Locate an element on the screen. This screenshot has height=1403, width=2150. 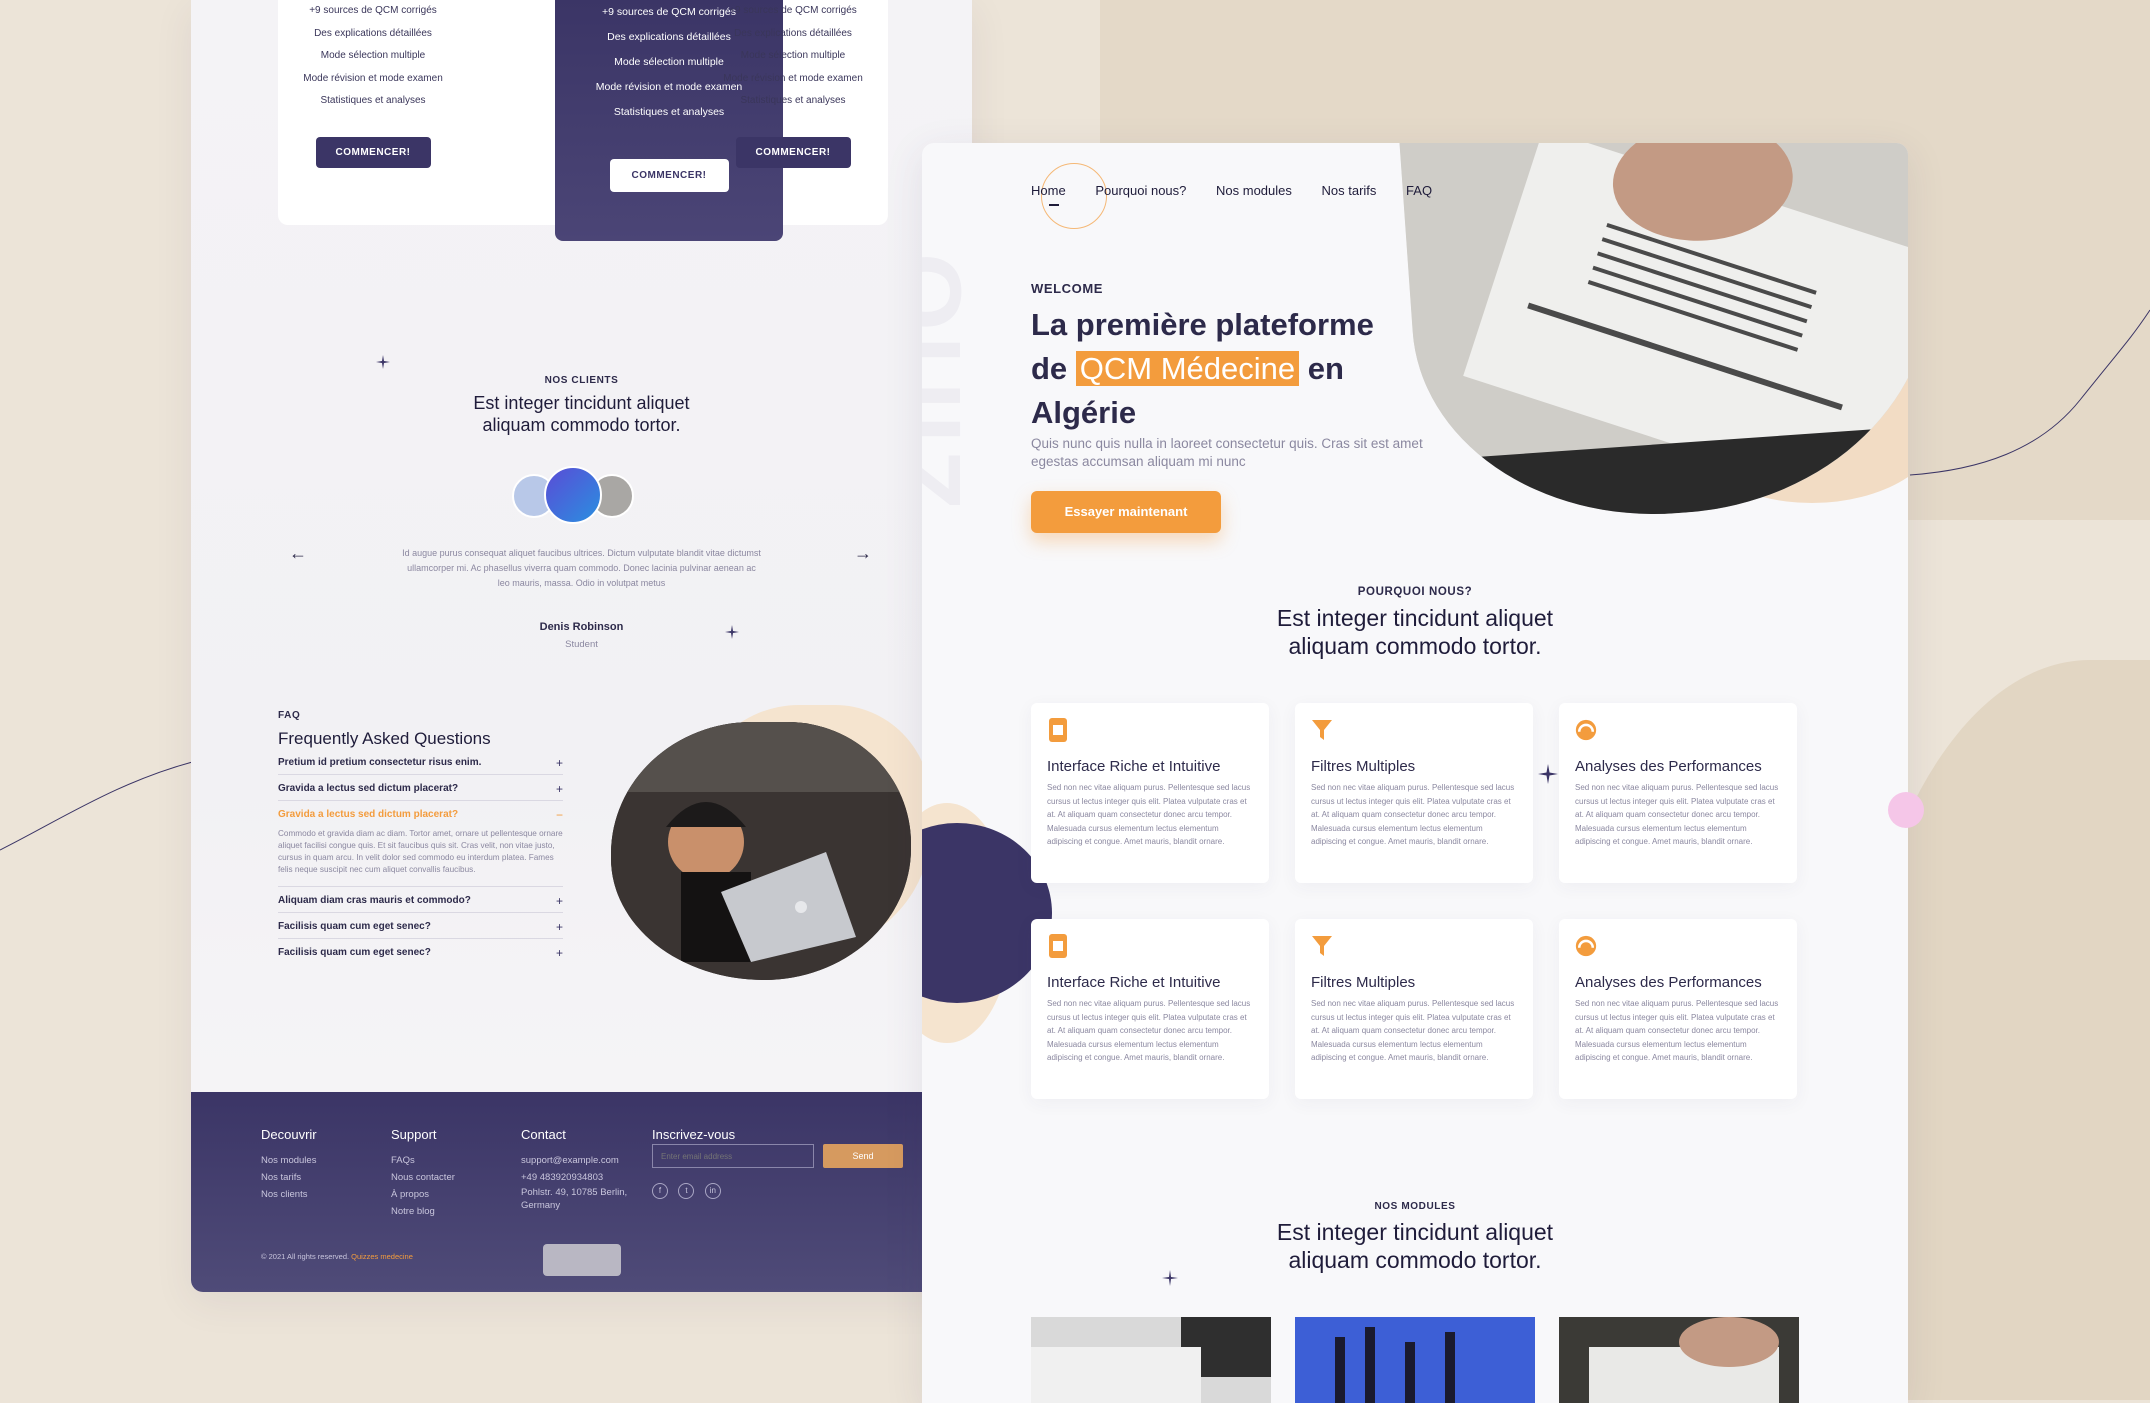
faq-title: Frequently Asked Questions is located at coordinates (384, 738).